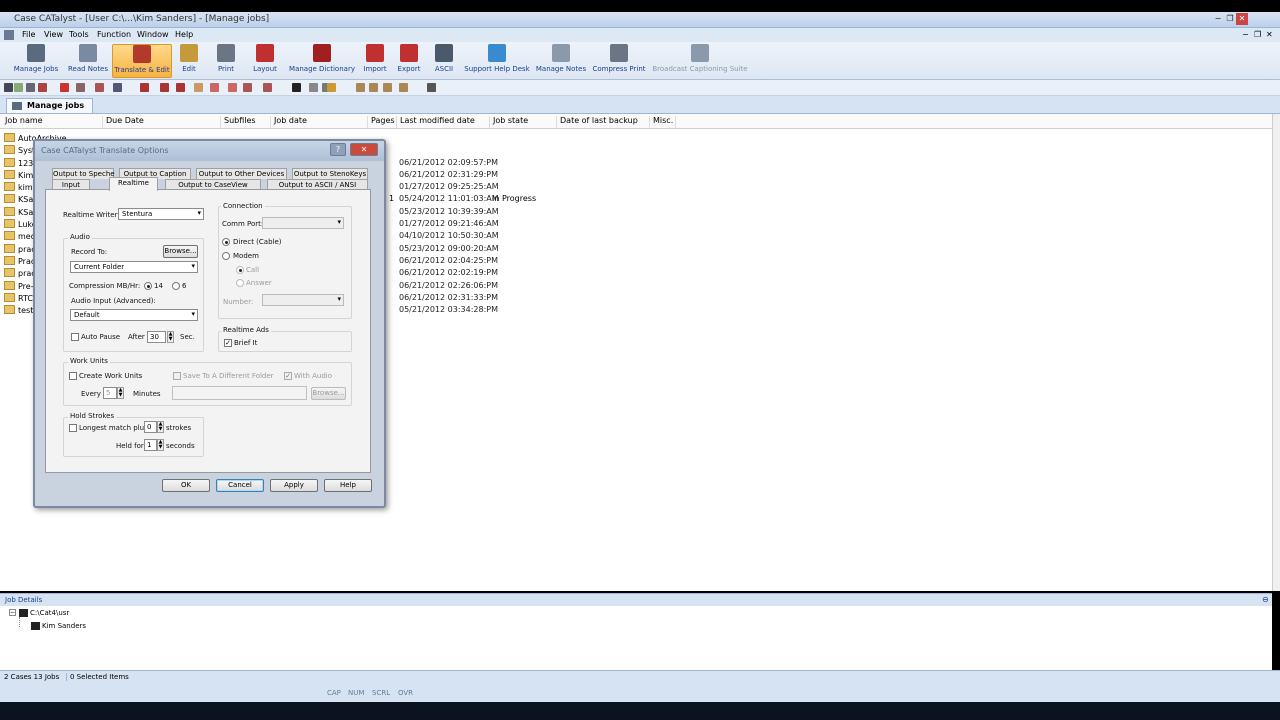  Describe the element at coordinates (330, 173) in the screenshot. I see `tab-output-stenokeys: Output to StenoKeys` at that location.